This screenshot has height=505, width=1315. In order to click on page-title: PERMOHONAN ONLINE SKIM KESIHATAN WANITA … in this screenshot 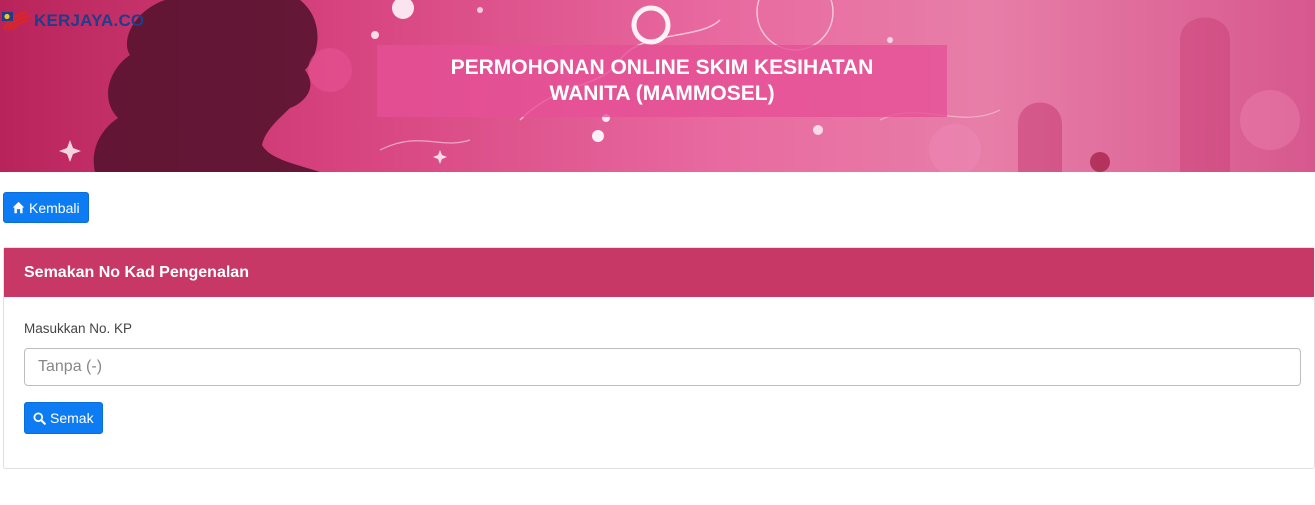, I will do `click(662, 80)`.